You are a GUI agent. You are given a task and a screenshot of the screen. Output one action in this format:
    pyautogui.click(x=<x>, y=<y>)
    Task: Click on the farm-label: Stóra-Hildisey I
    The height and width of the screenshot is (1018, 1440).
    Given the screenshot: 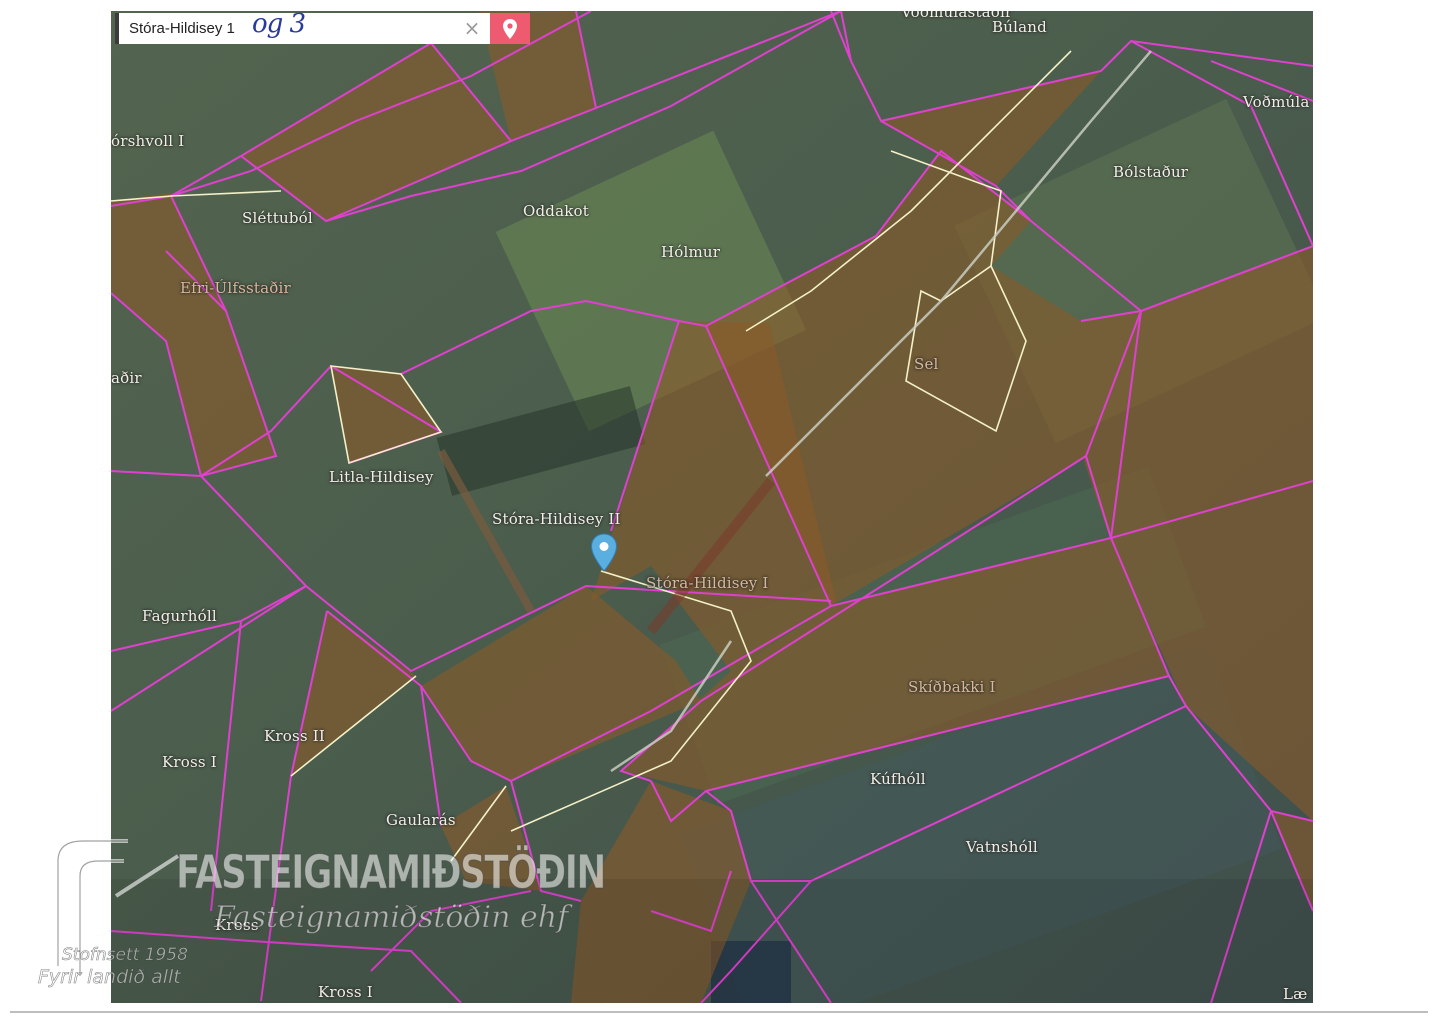 What is the action you would take?
    pyautogui.click(x=707, y=583)
    